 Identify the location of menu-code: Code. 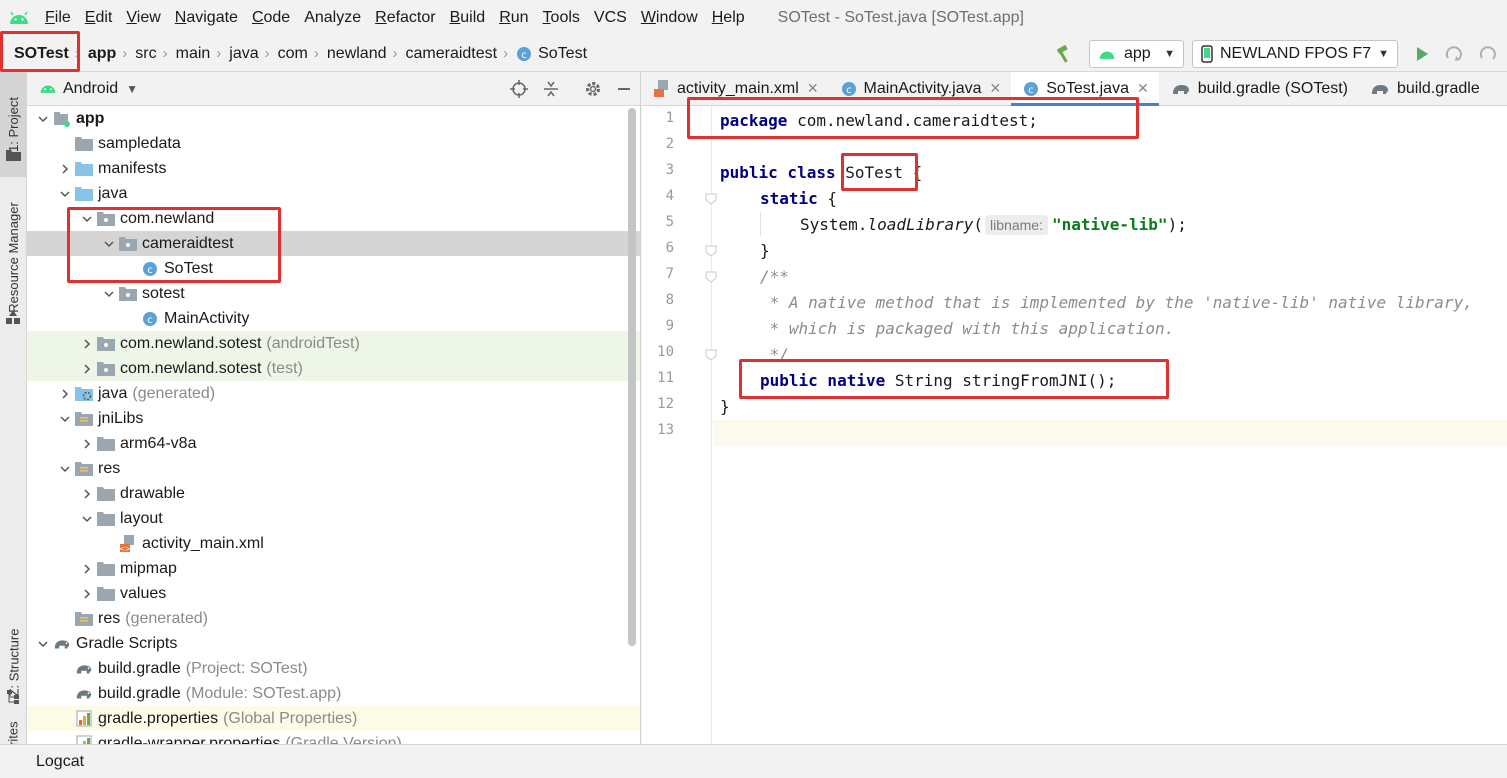
(271, 18).